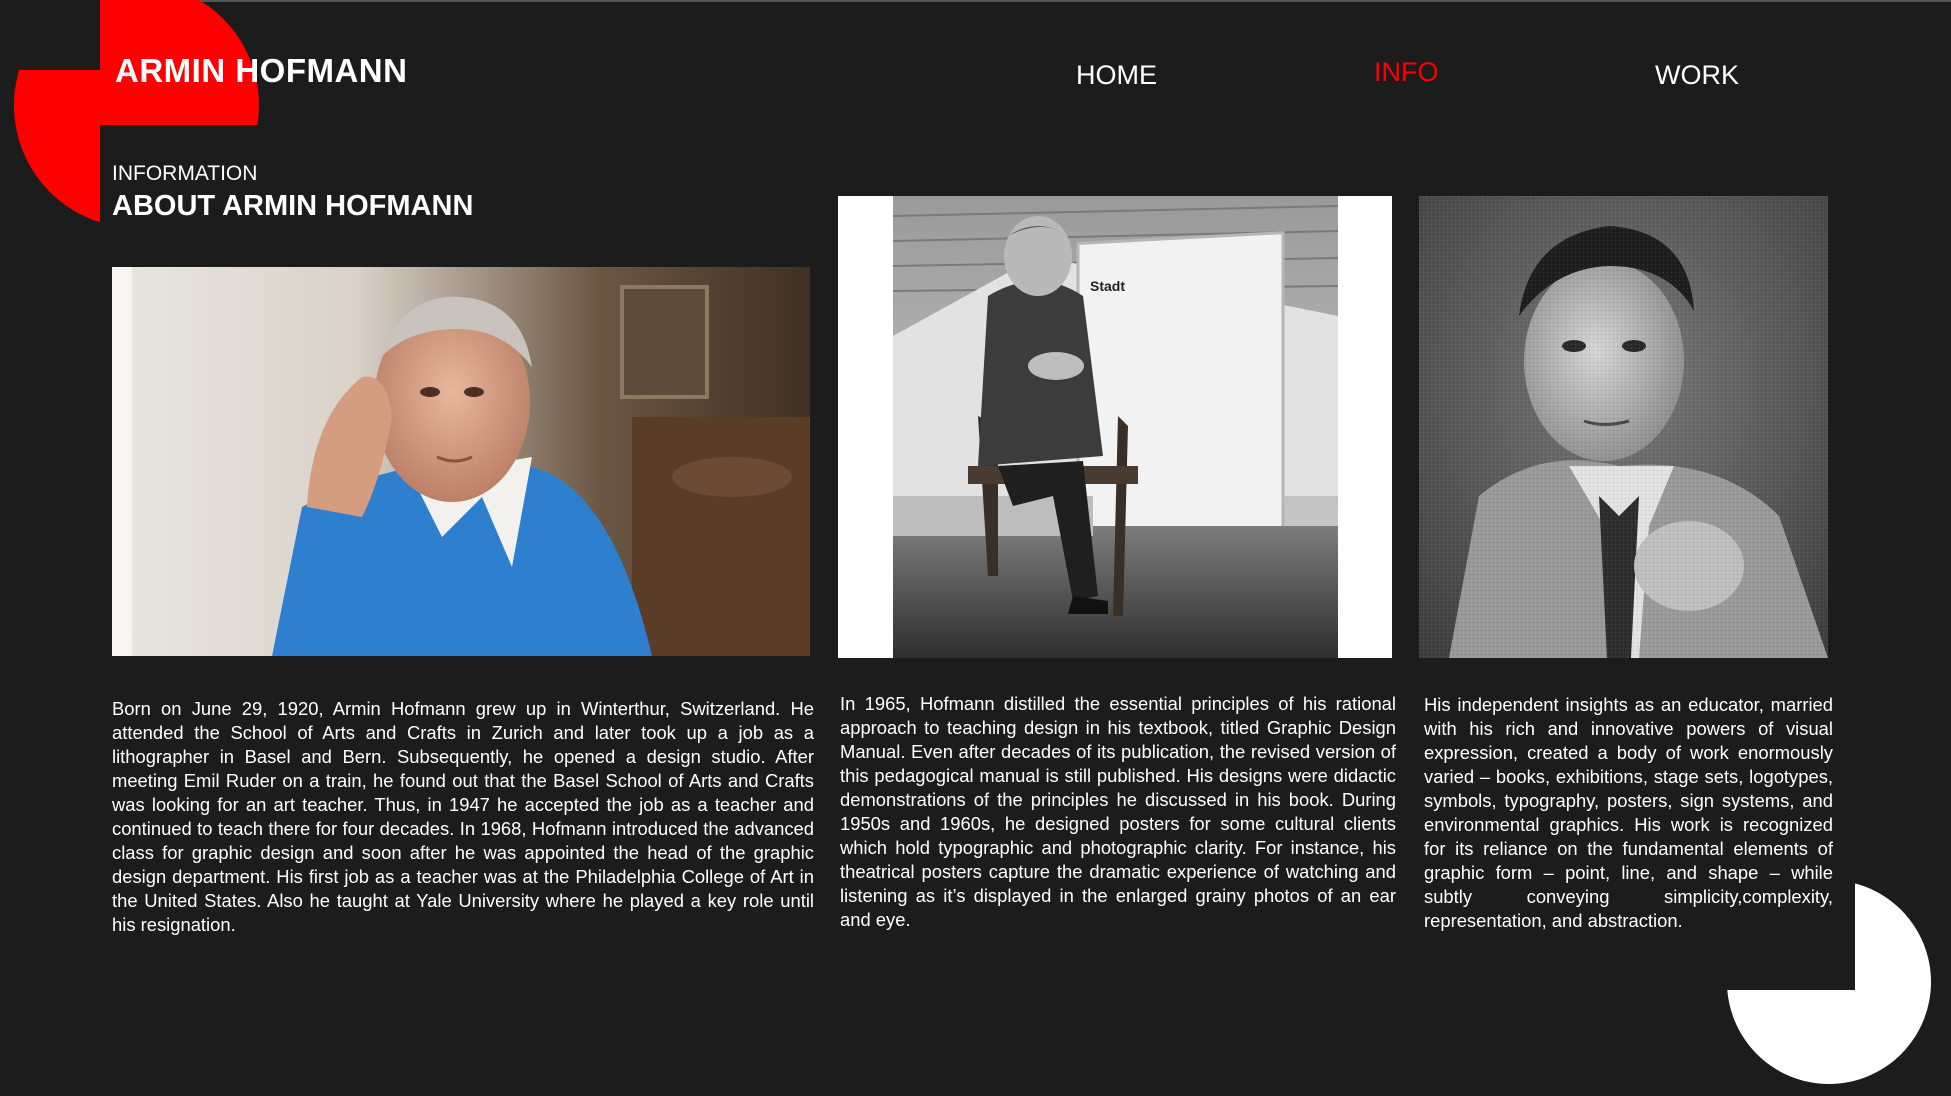 The width and height of the screenshot is (1951, 1096). What do you see at coordinates (1697, 75) in the screenshot?
I see `nav-work-link: WORK` at bounding box center [1697, 75].